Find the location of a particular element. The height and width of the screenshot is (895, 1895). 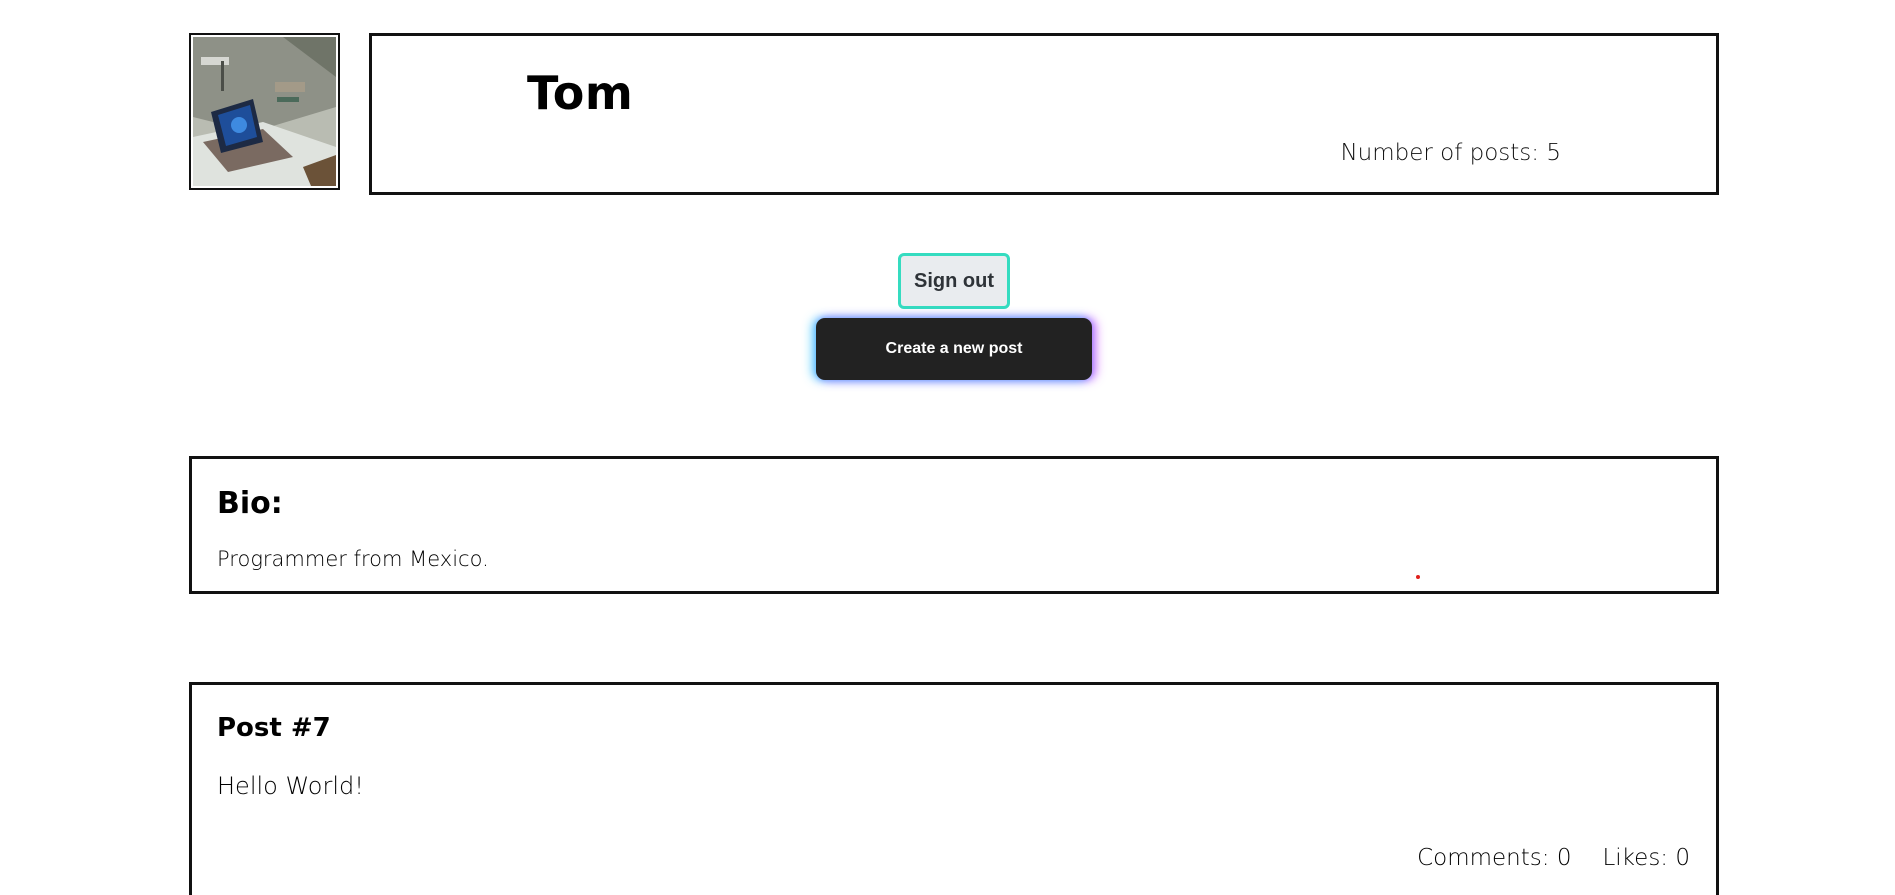

profile-photo-icon is located at coordinates (264, 111).